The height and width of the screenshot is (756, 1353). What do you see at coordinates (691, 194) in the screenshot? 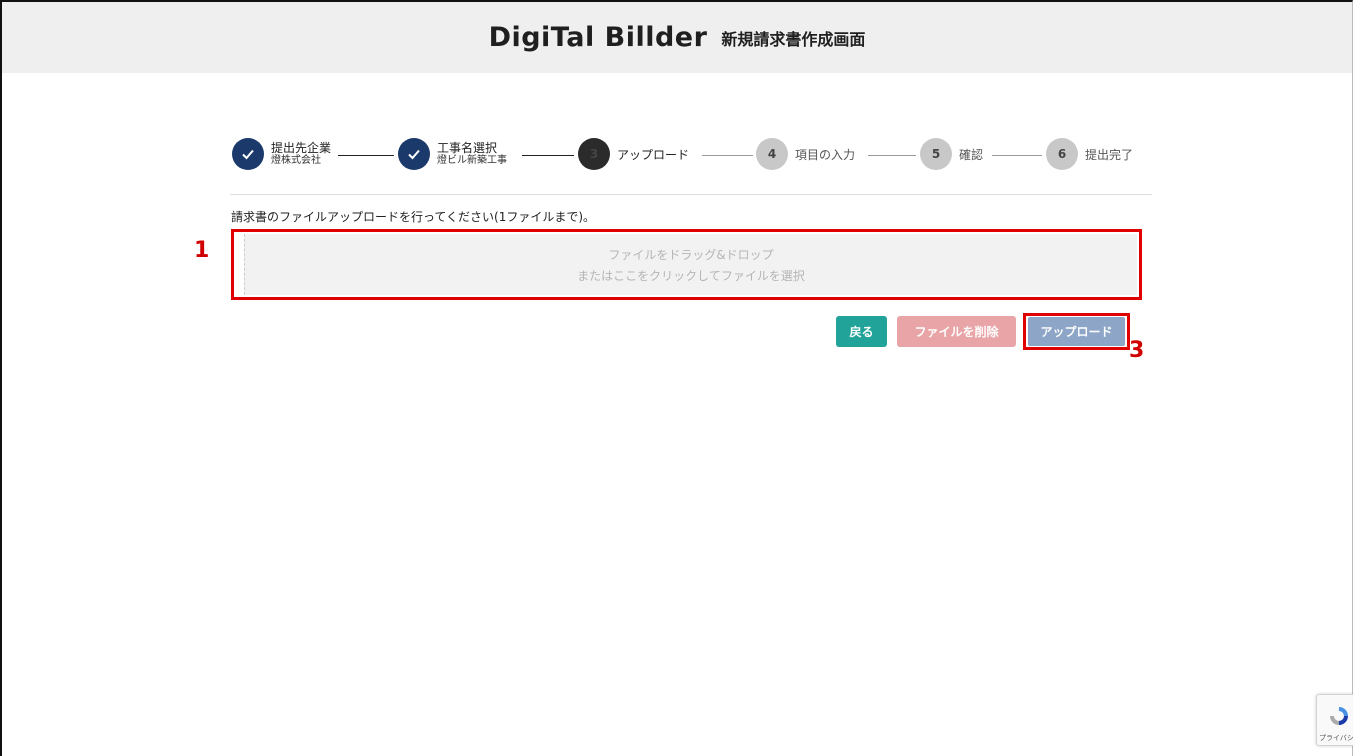
I see `divider` at bounding box center [691, 194].